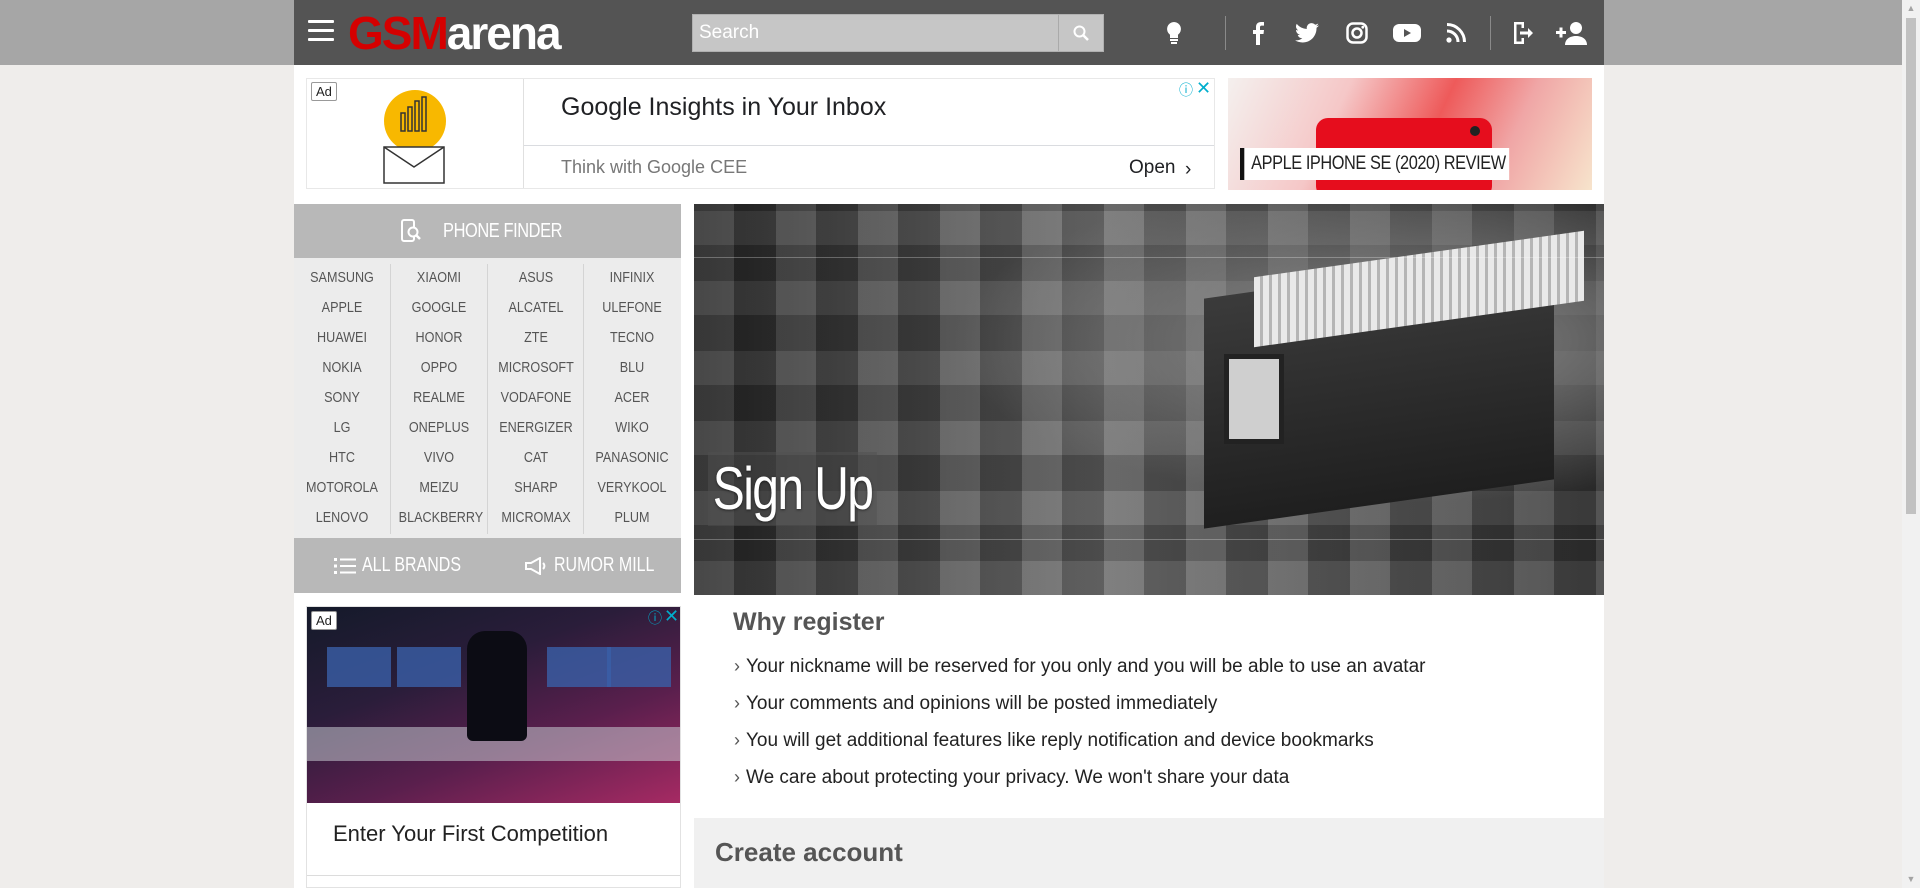  I want to click on ad-monitor, so click(359, 667).